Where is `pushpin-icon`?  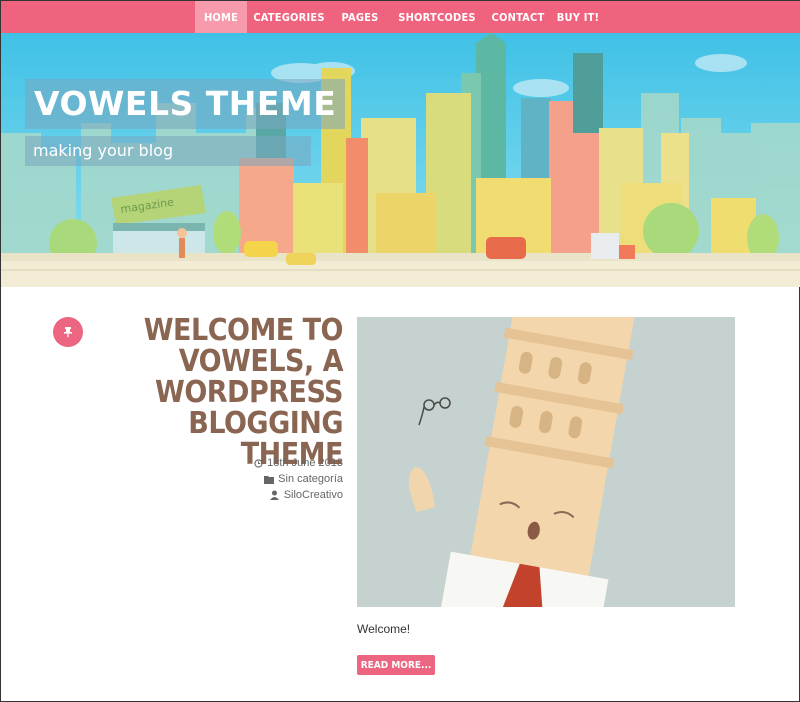
pushpin-icon is located at coordinates (68, 332).